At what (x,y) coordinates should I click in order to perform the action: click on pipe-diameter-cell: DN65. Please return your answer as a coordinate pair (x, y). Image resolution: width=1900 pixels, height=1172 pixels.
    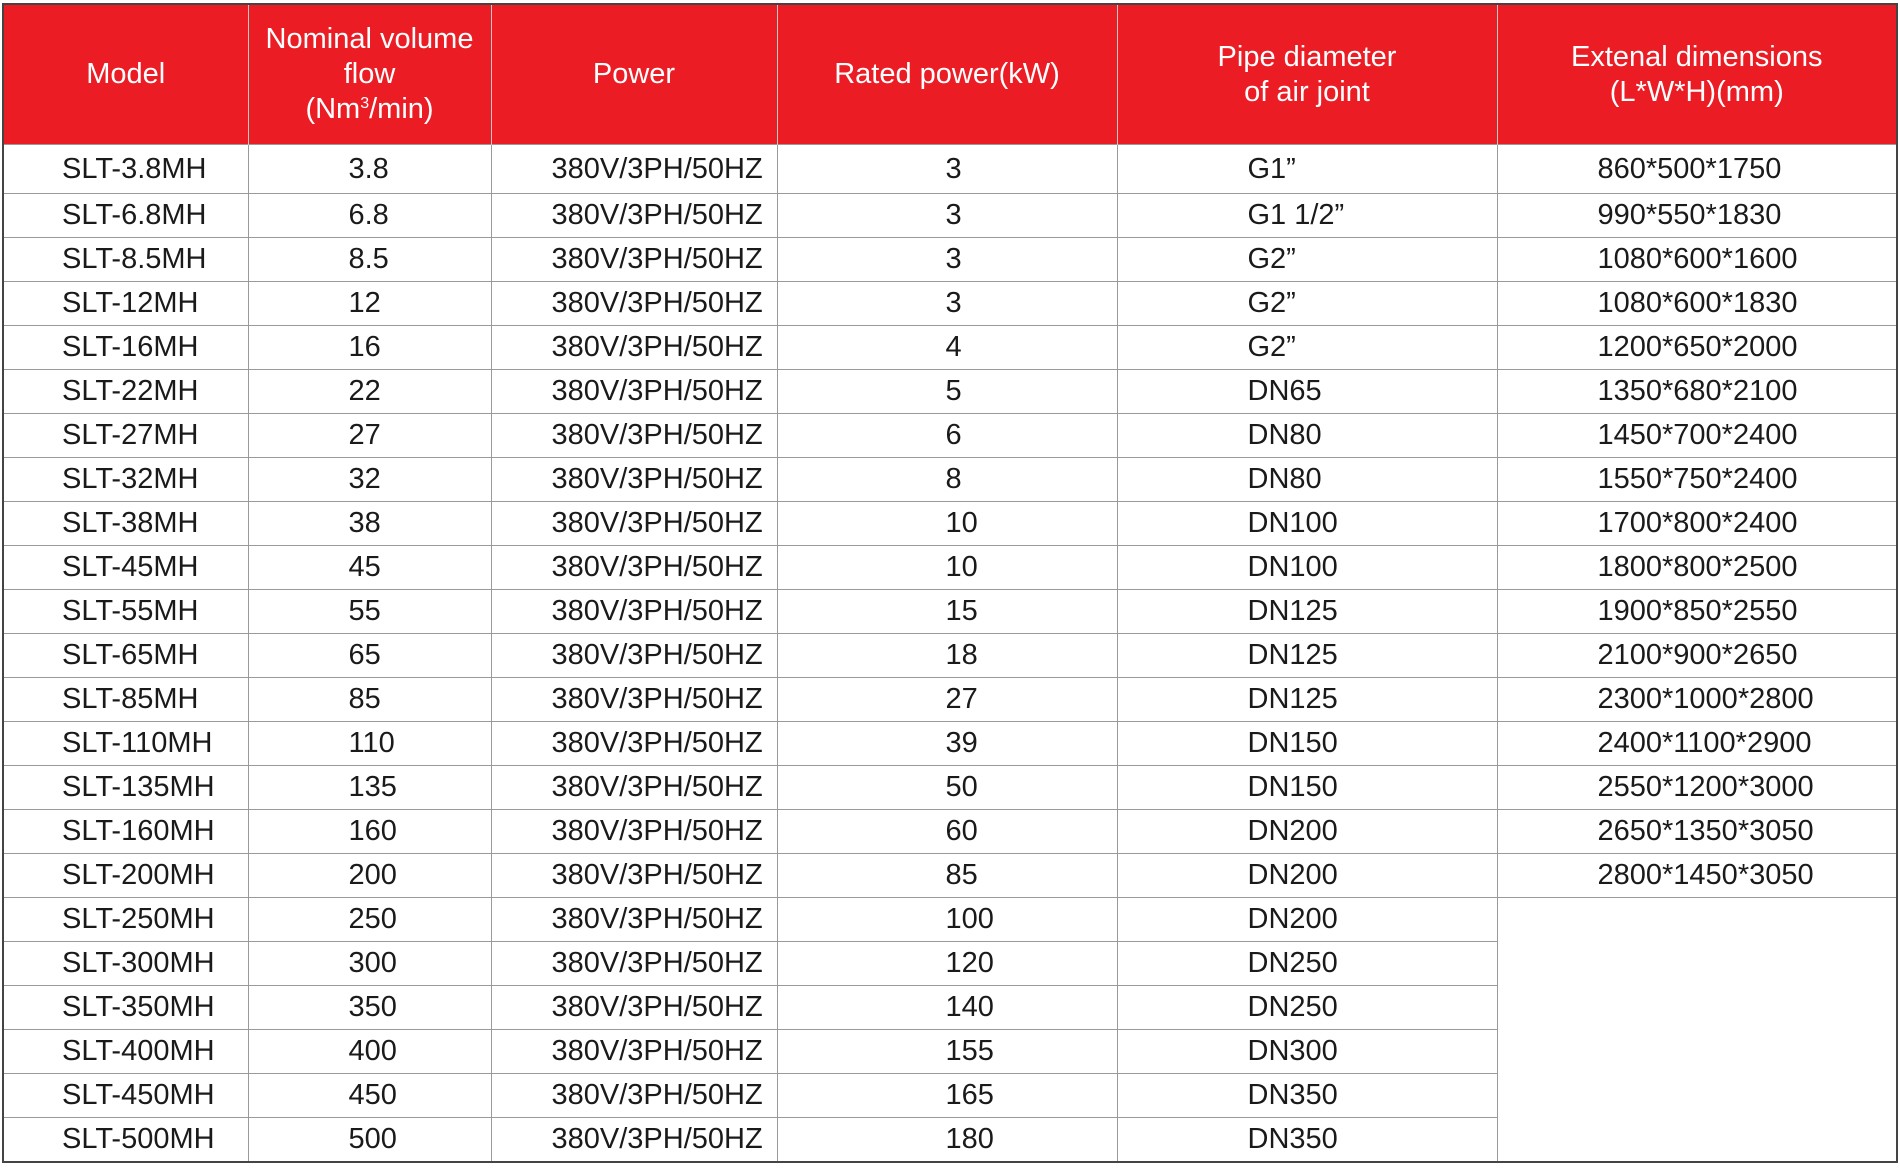
    Looking at the image, I should click on (1307, 391).